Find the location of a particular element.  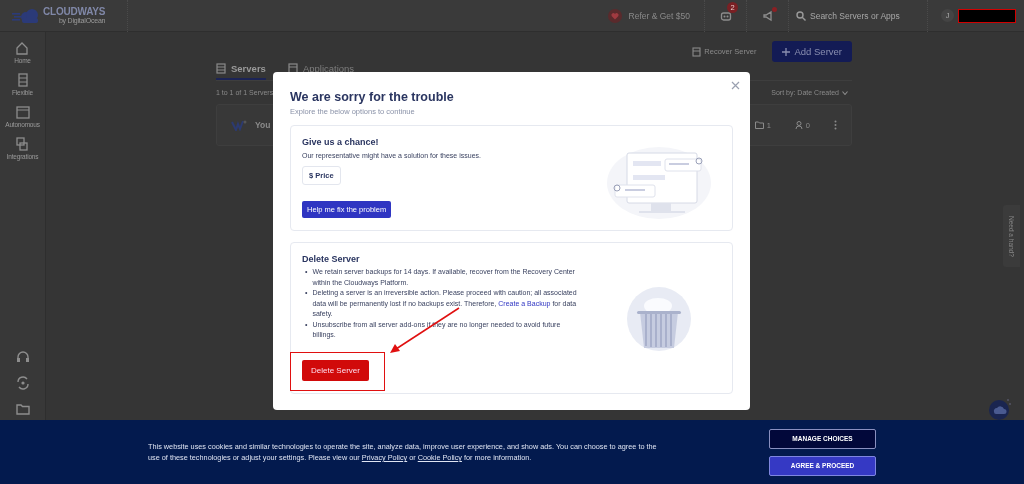

plus-icon is located at coordinates (786, 51).